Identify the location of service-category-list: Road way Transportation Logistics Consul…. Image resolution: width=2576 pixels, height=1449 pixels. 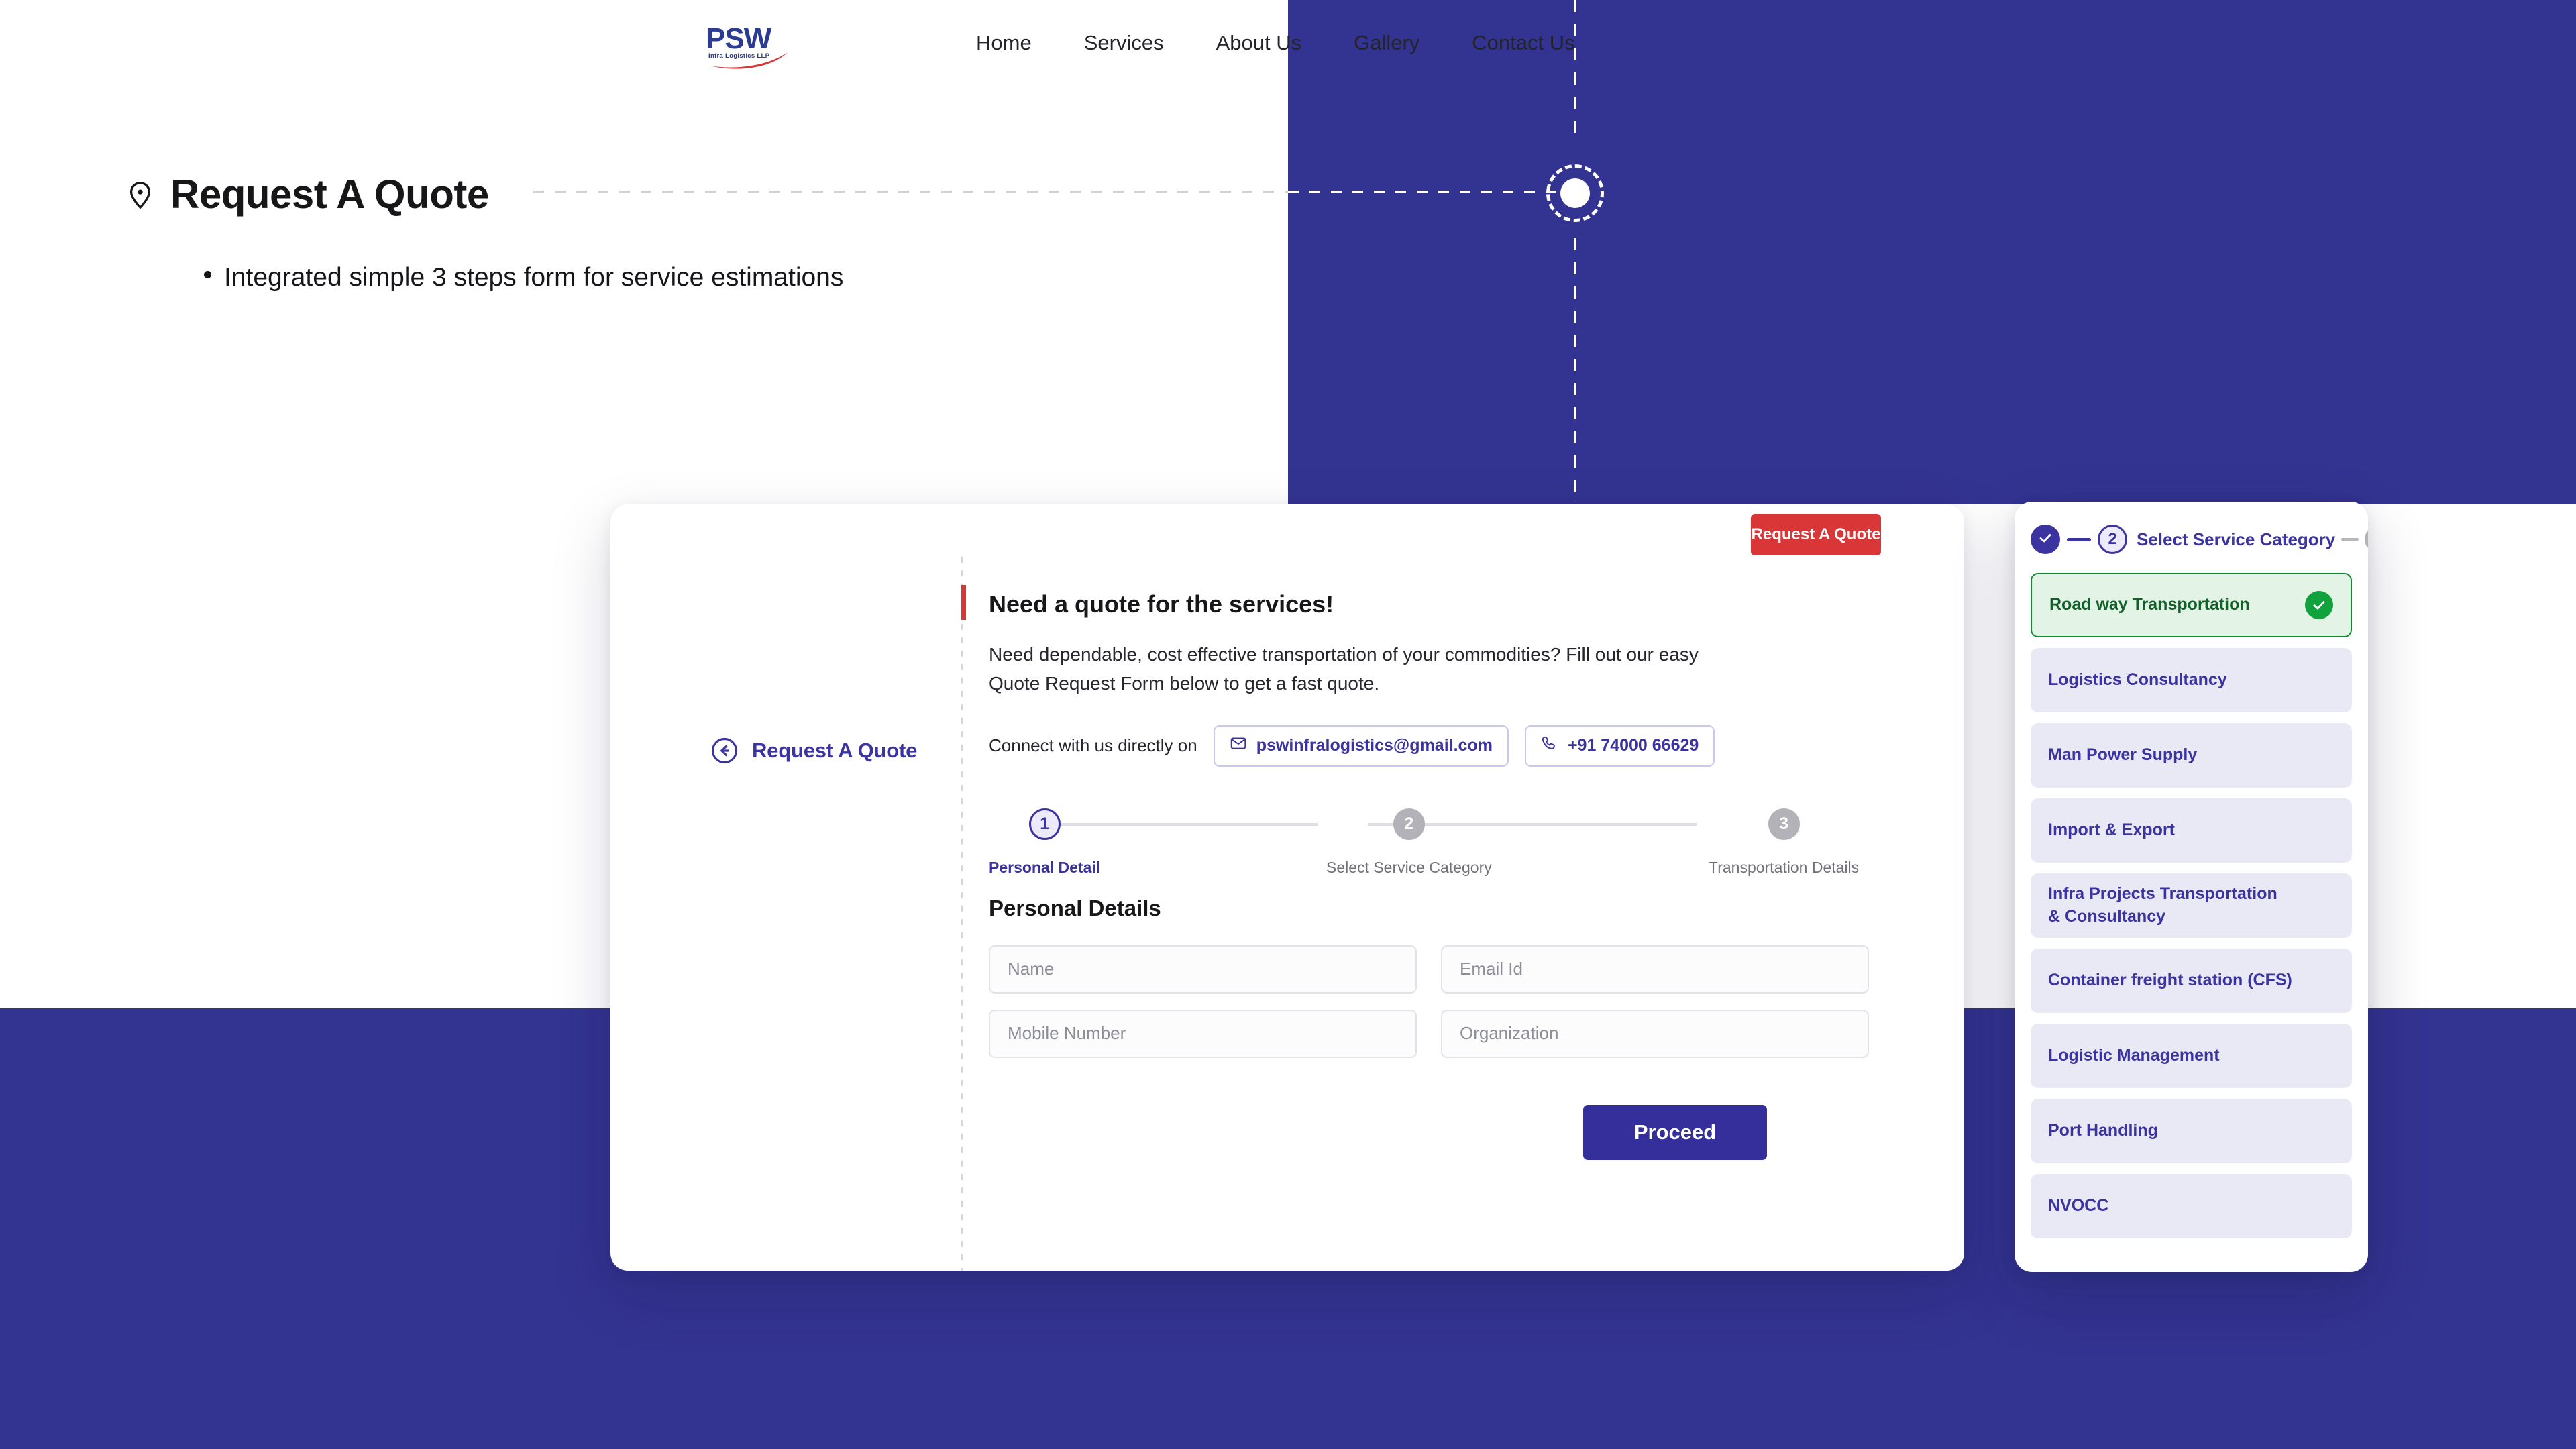
(2191, 905).